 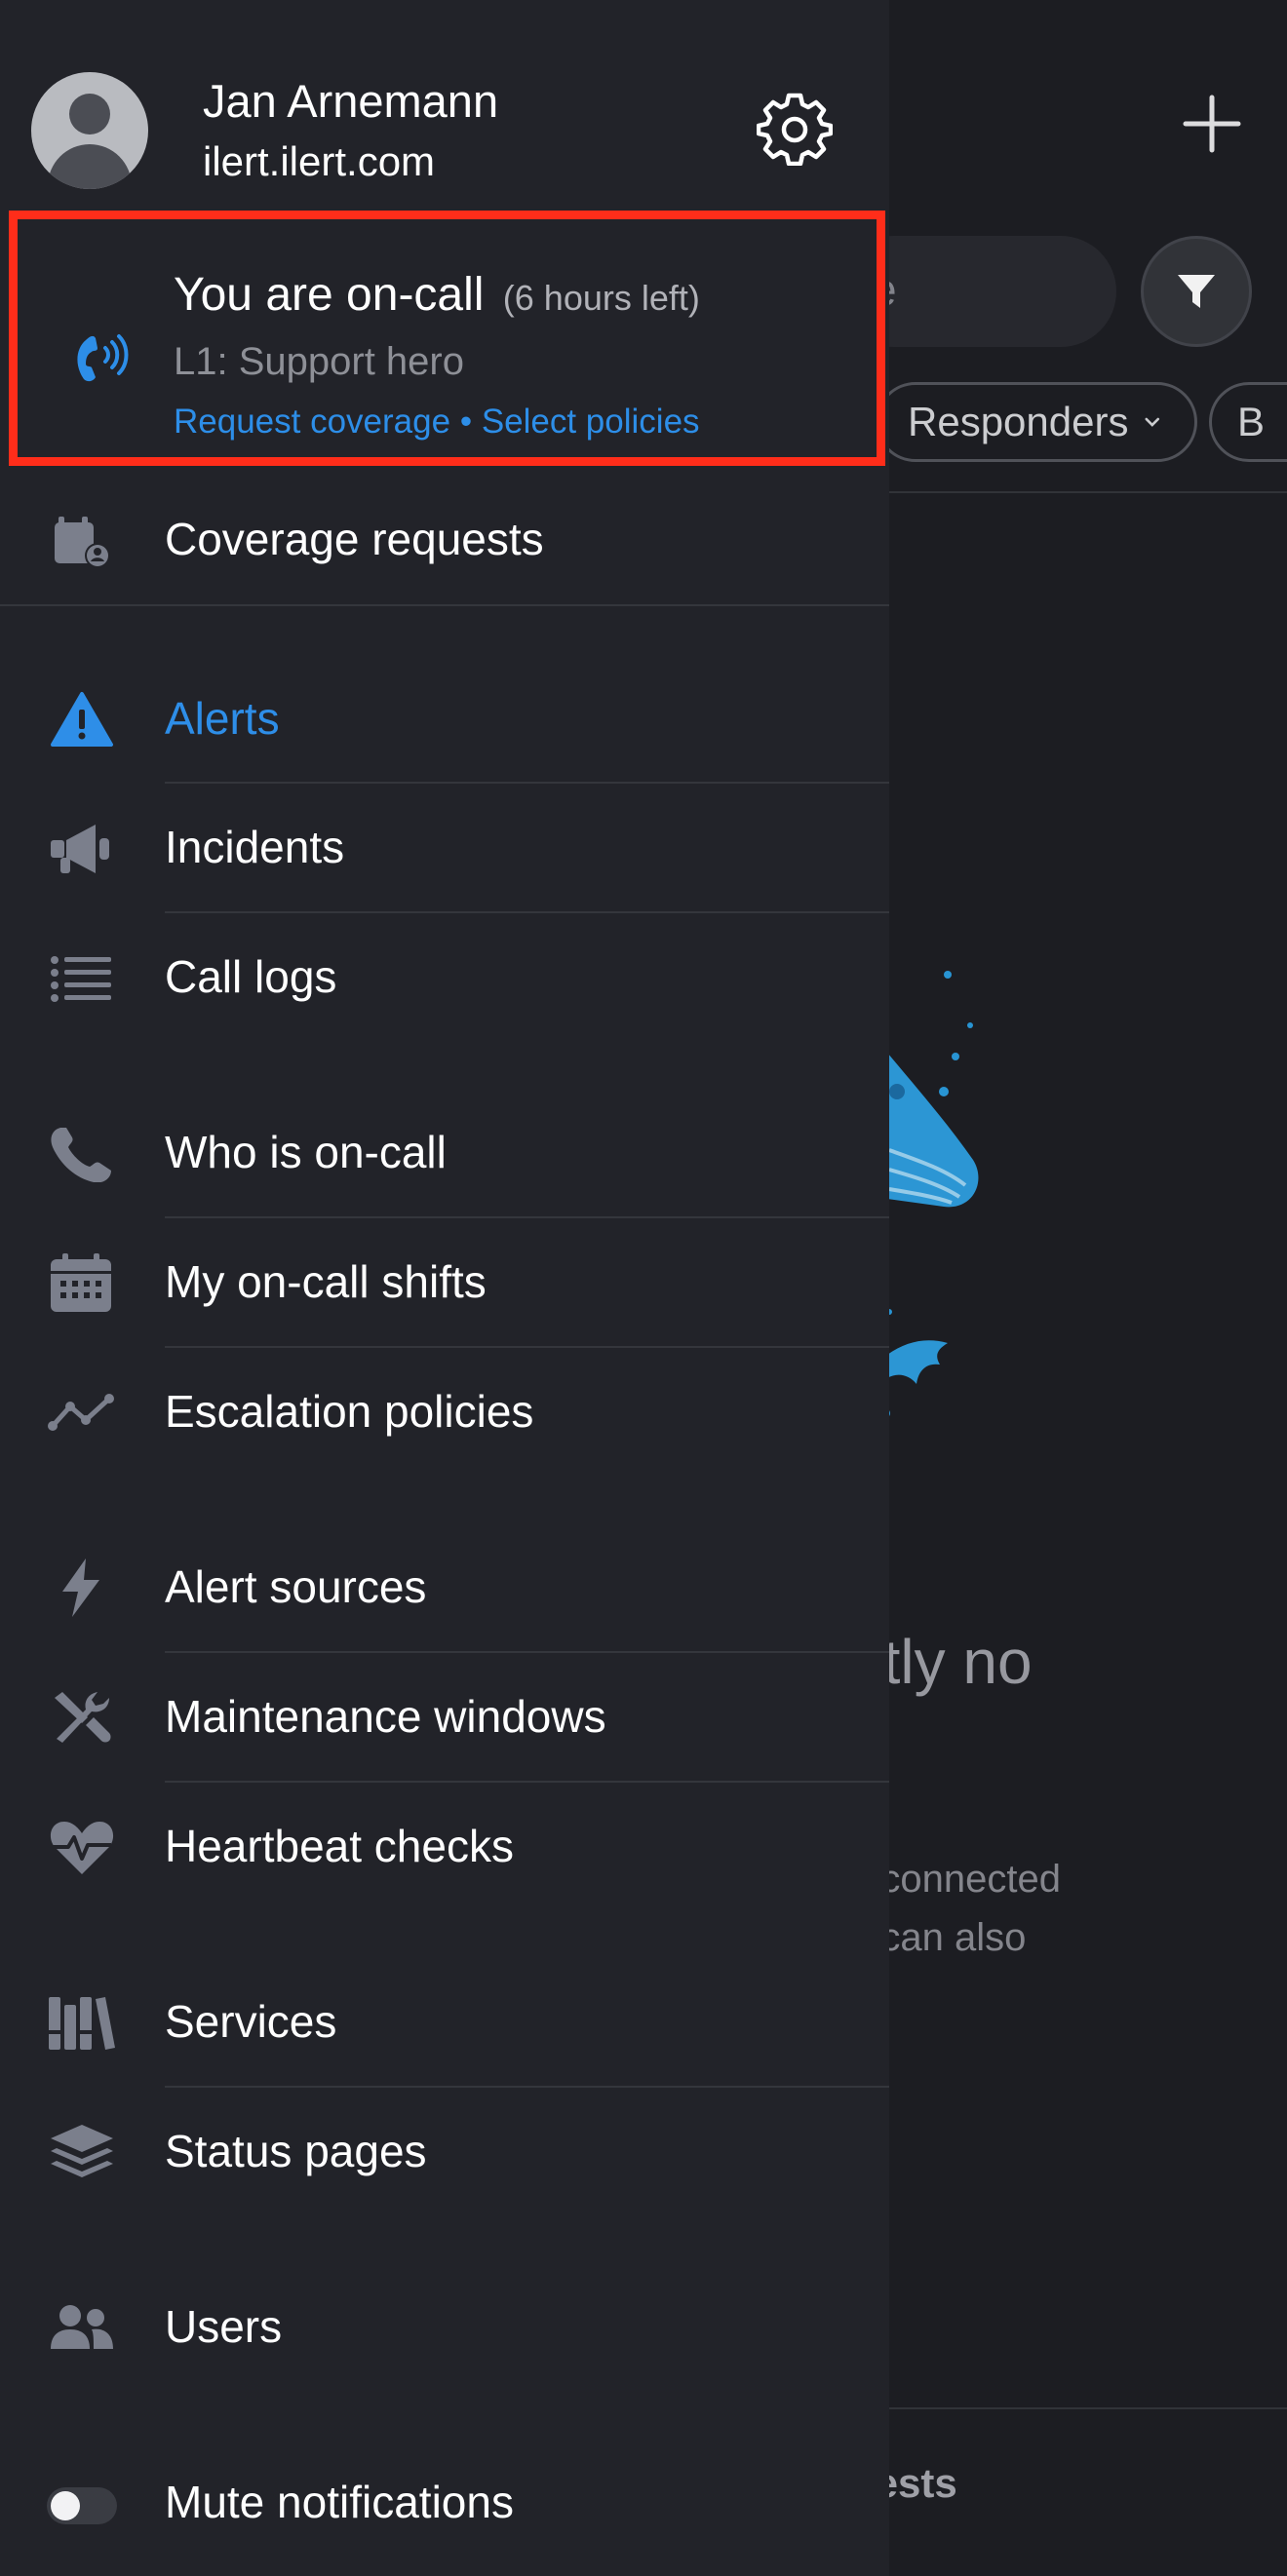 What do you see at coordinates (82, 1848) in the screenshot?
I see `heart-pulse-icon` at bounding box center [82, 1848].